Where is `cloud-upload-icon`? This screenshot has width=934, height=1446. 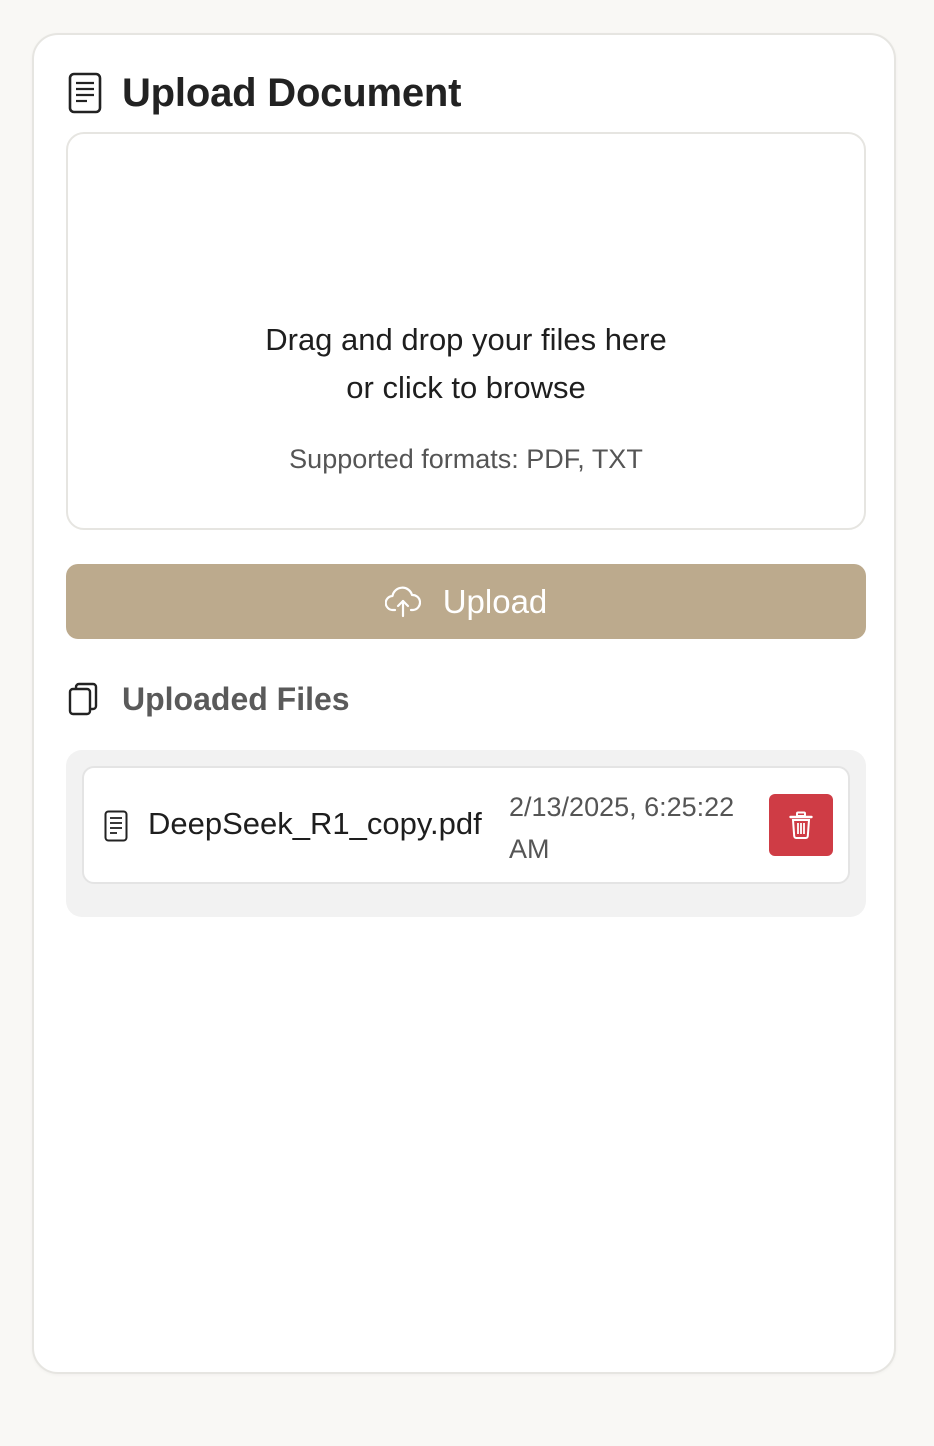 cloud-upload-icon is located at coordinates (402, 602).